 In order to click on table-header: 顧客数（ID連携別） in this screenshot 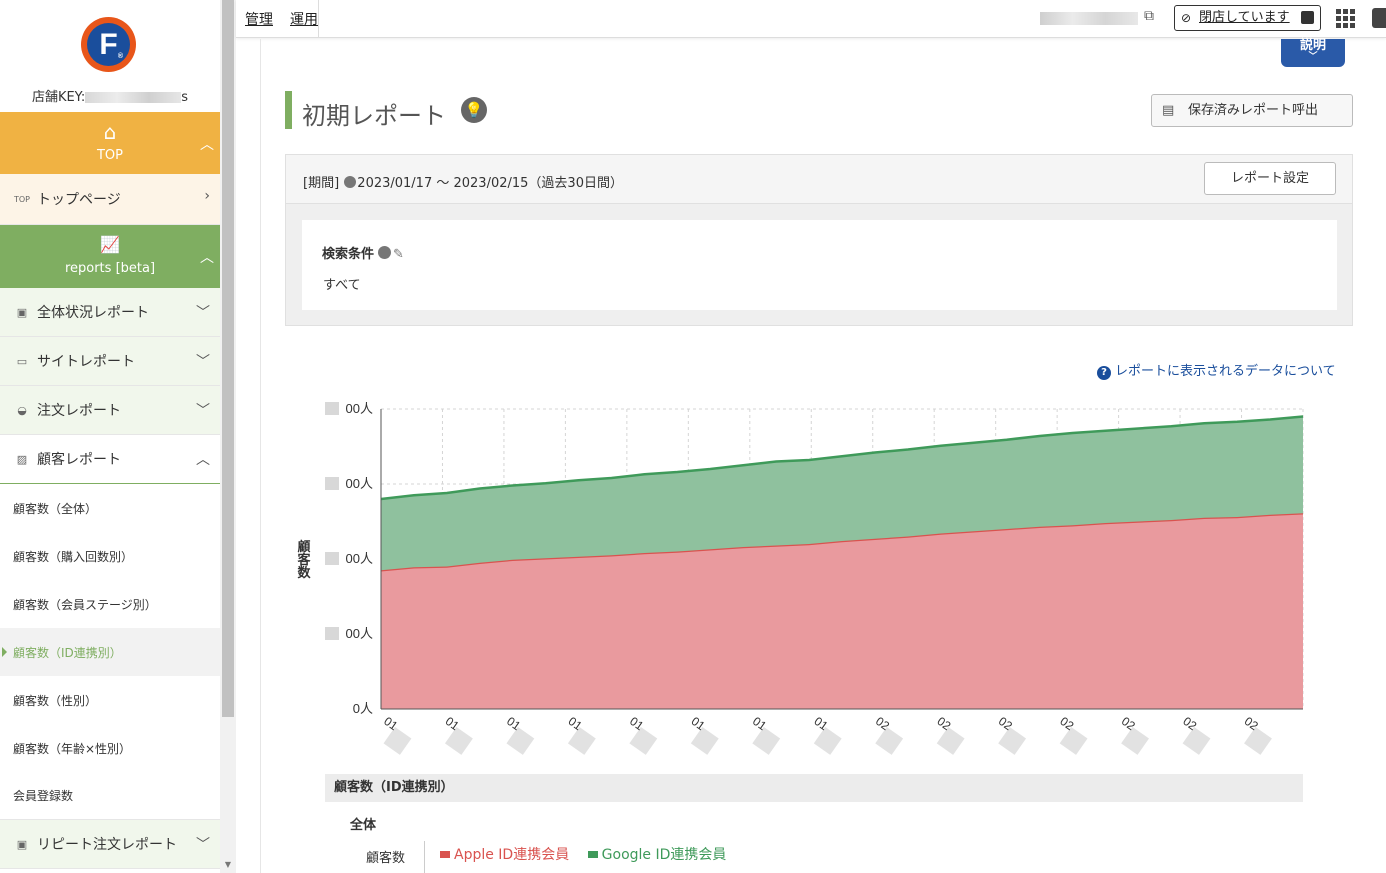, I will do `click(814, 788)`.